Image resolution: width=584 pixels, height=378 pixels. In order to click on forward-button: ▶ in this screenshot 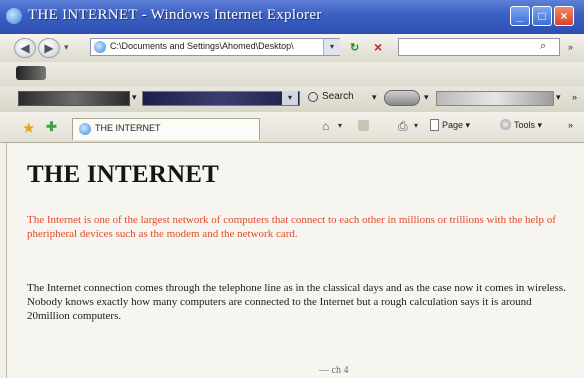, I will do `click(49, 48)`.